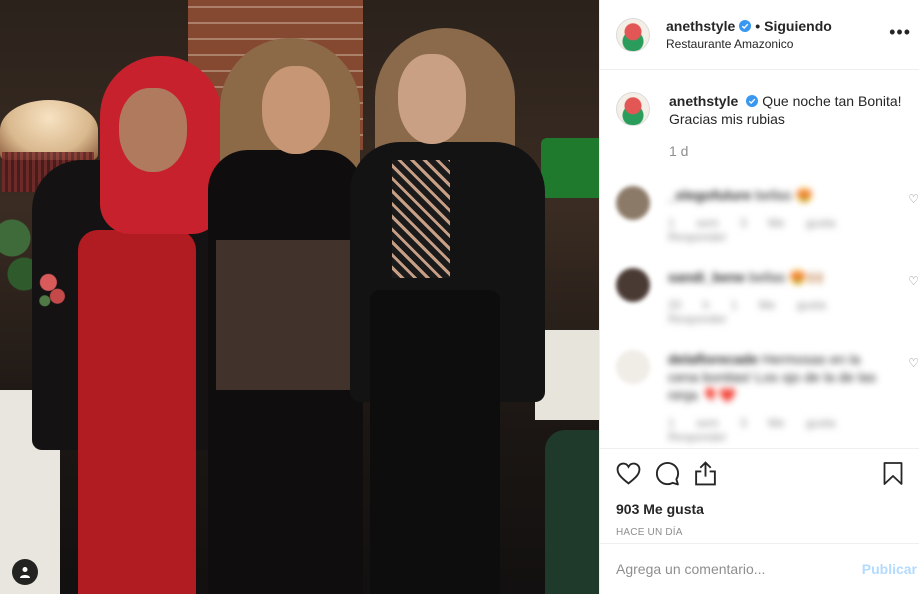 The image size is (919, 594). What do you see at coordinates (432, 99) in the screenshot?
I see `person-right-face` at bounding box center [432, 99].